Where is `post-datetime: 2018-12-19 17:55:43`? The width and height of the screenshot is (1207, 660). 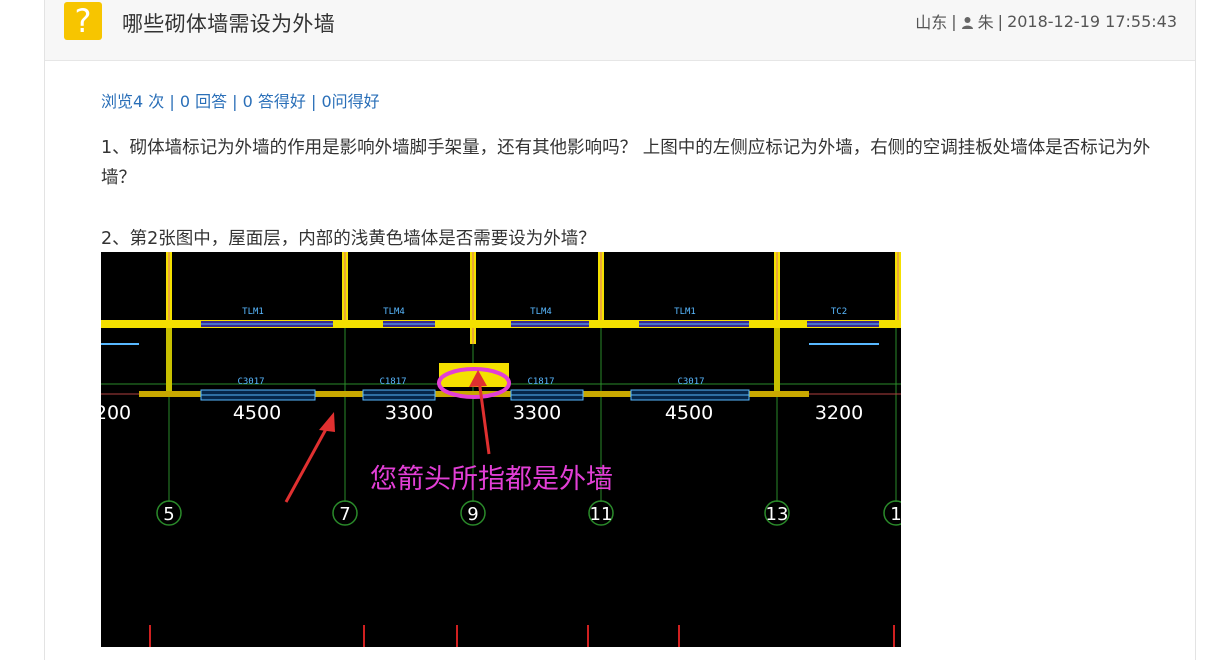 post-datetime: 2018-12-19 17:55:43 is located at coordinates (1092, 21).